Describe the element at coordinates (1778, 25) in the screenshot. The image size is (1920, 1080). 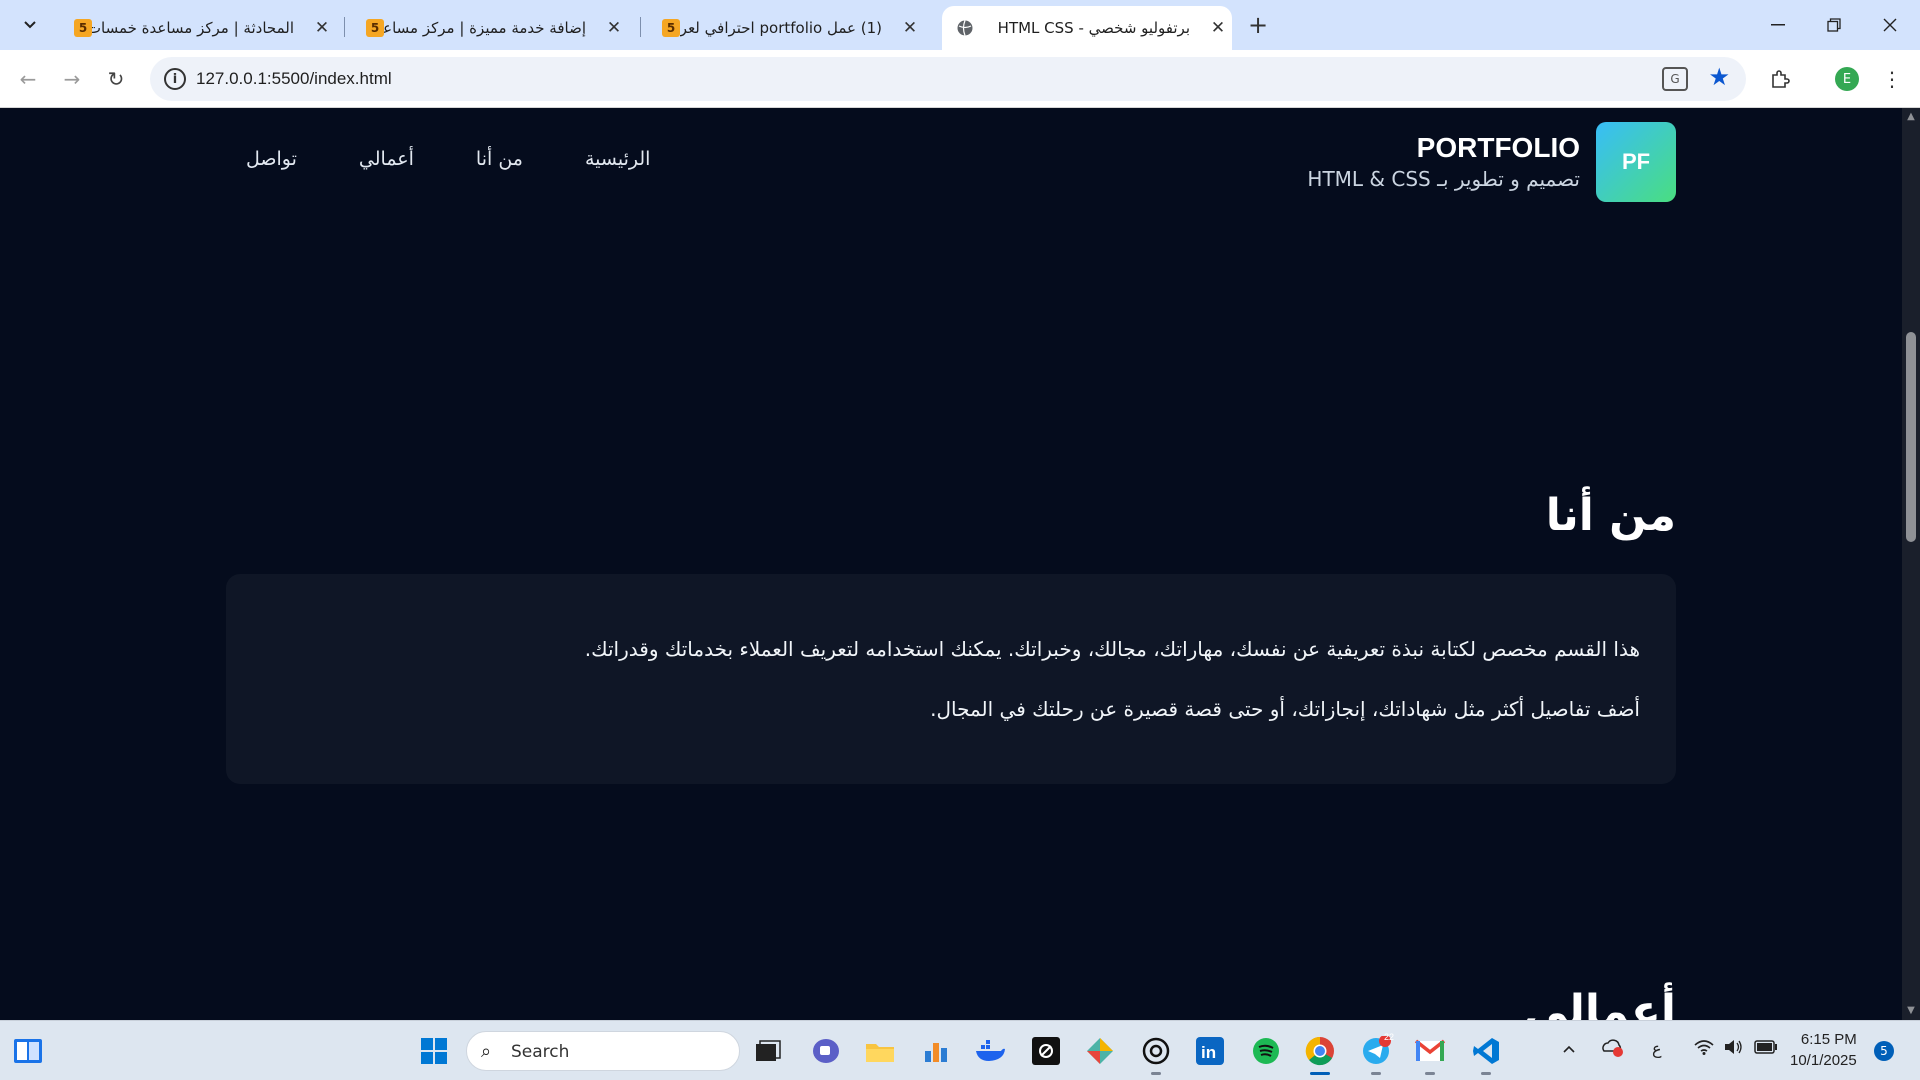
I see `minimize-icon` at that location.